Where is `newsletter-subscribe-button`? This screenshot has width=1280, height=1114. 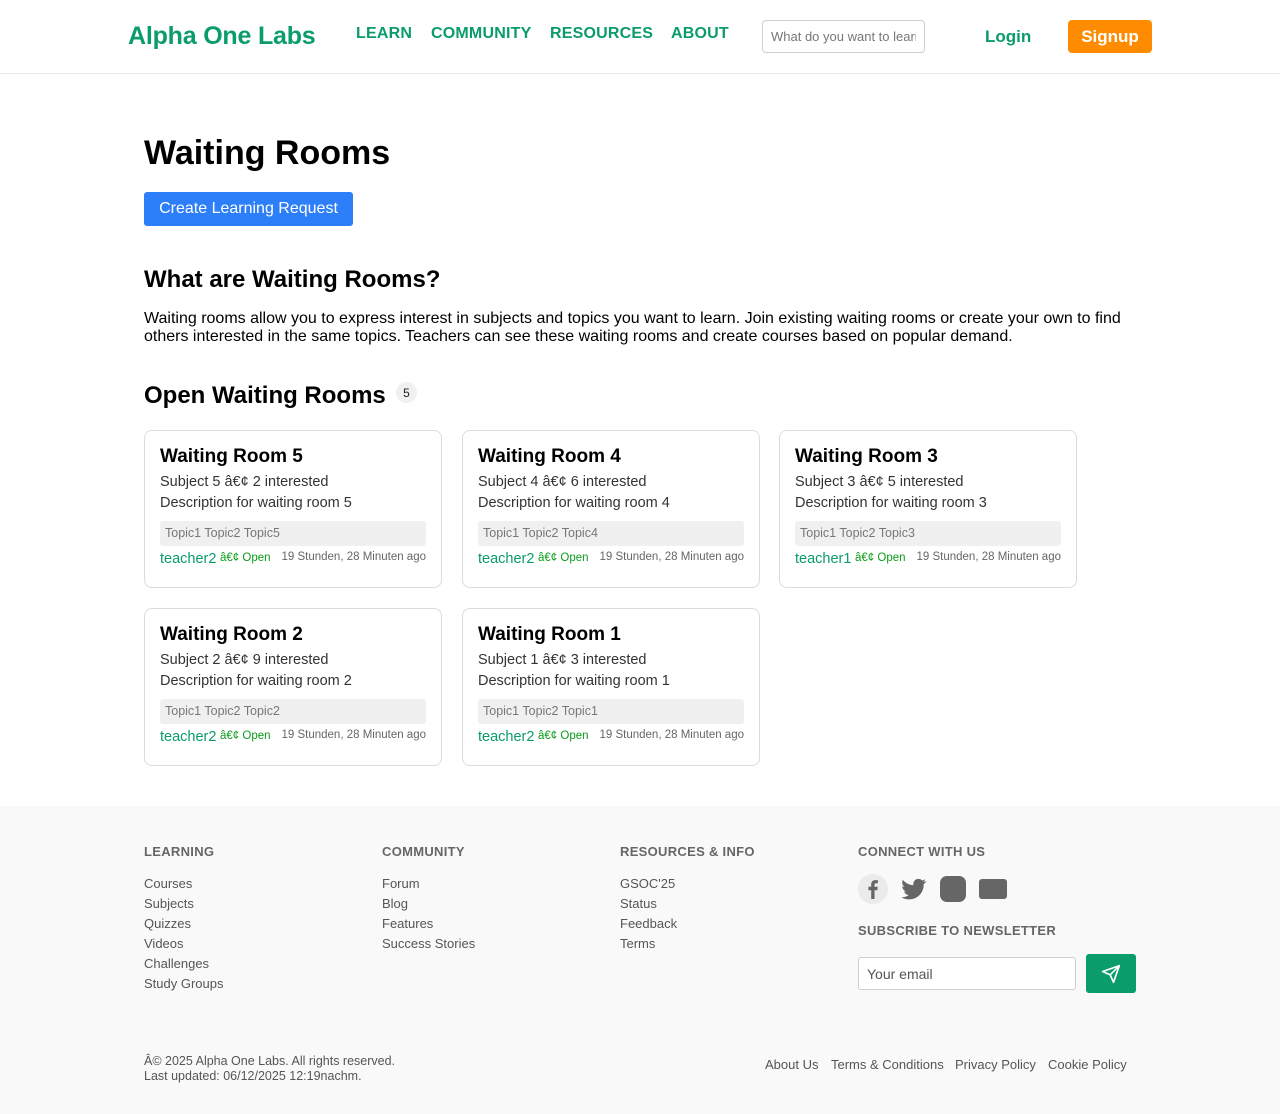 newsletter-subscribe-button is located at coordinates (1111, 973).